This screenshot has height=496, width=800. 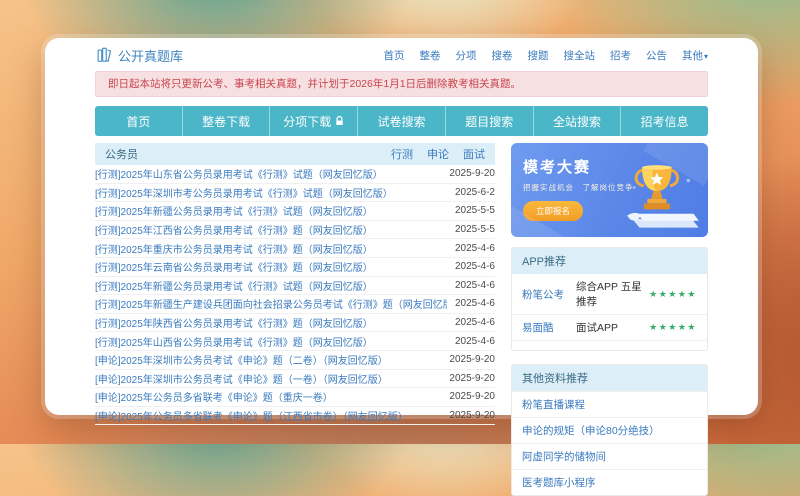 I want to click on table-row: [行测]2025年陕西省公务员录用考试《行测》题（网友回忆版） 2025-4-6, so click(x=295, y=323).